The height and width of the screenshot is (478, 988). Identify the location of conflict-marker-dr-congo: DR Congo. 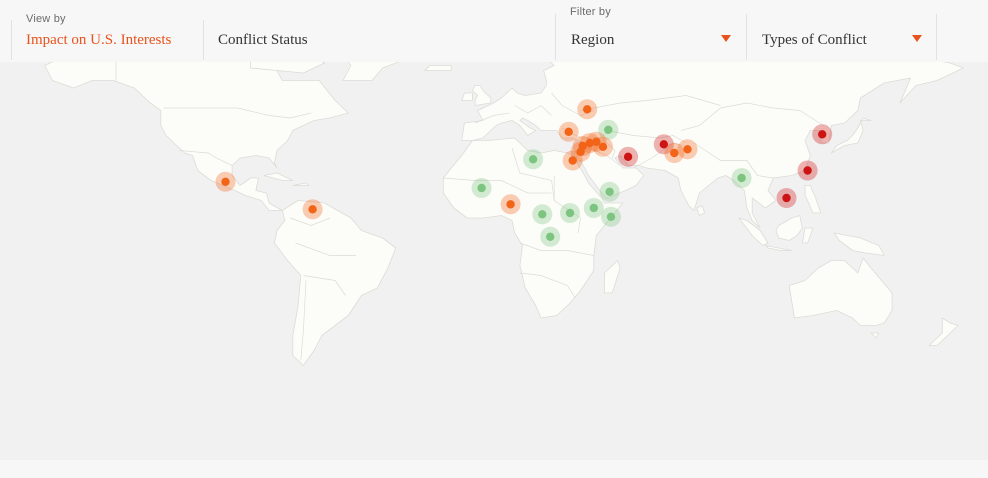
(550, 236).